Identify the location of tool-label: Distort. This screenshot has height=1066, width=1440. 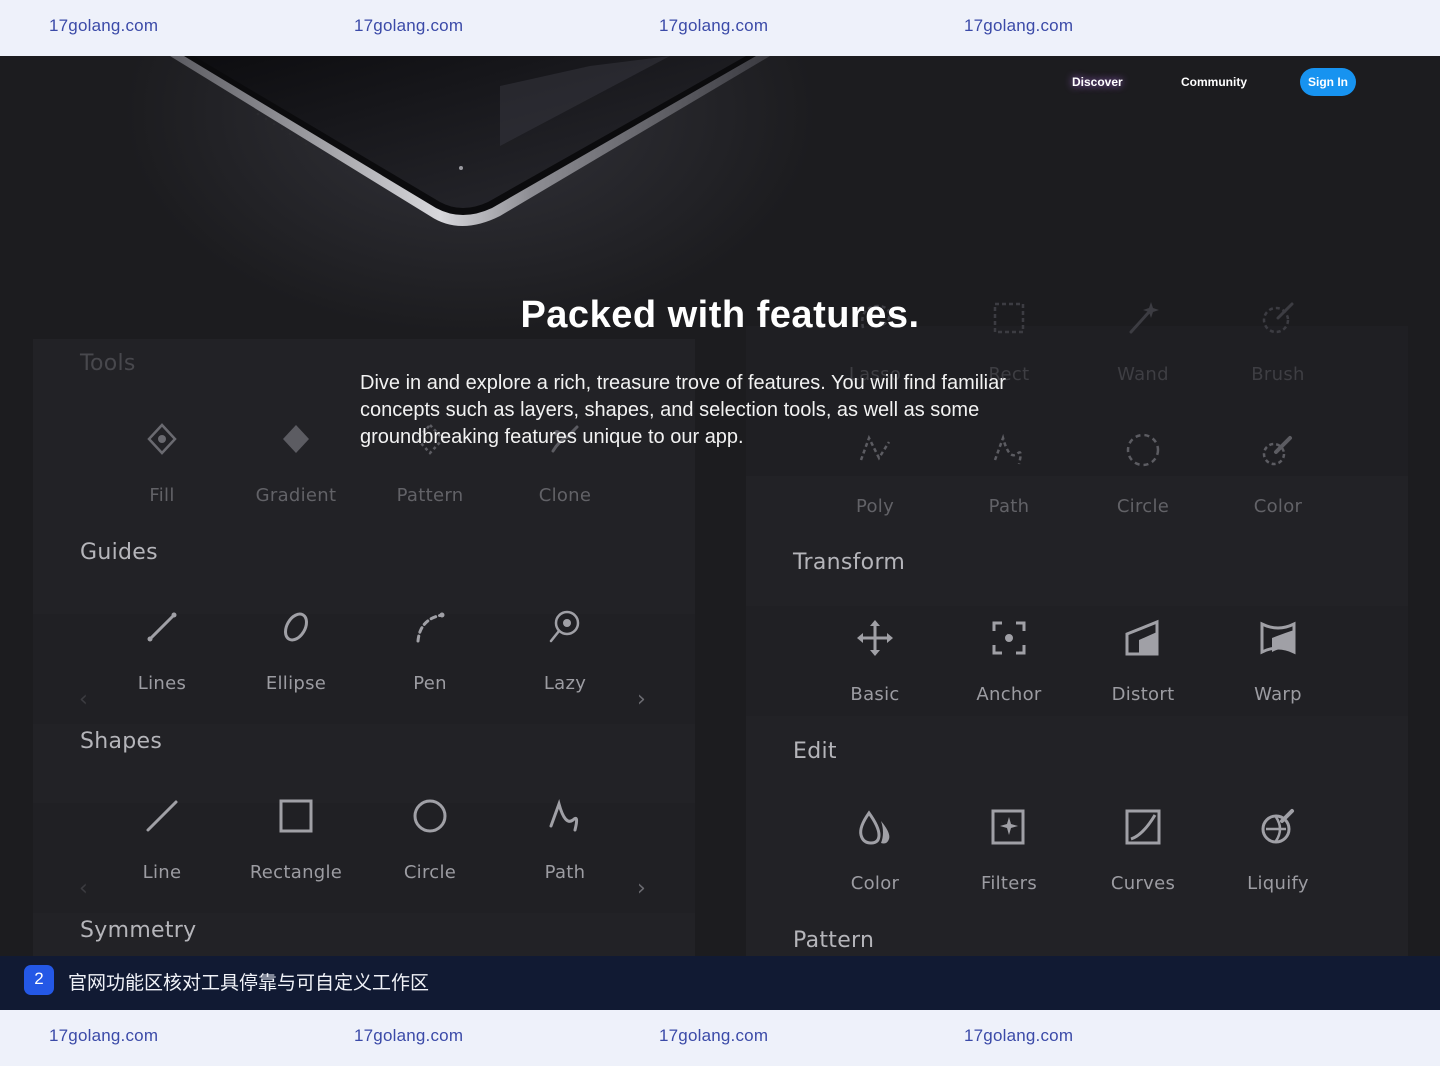
(1143, 694).